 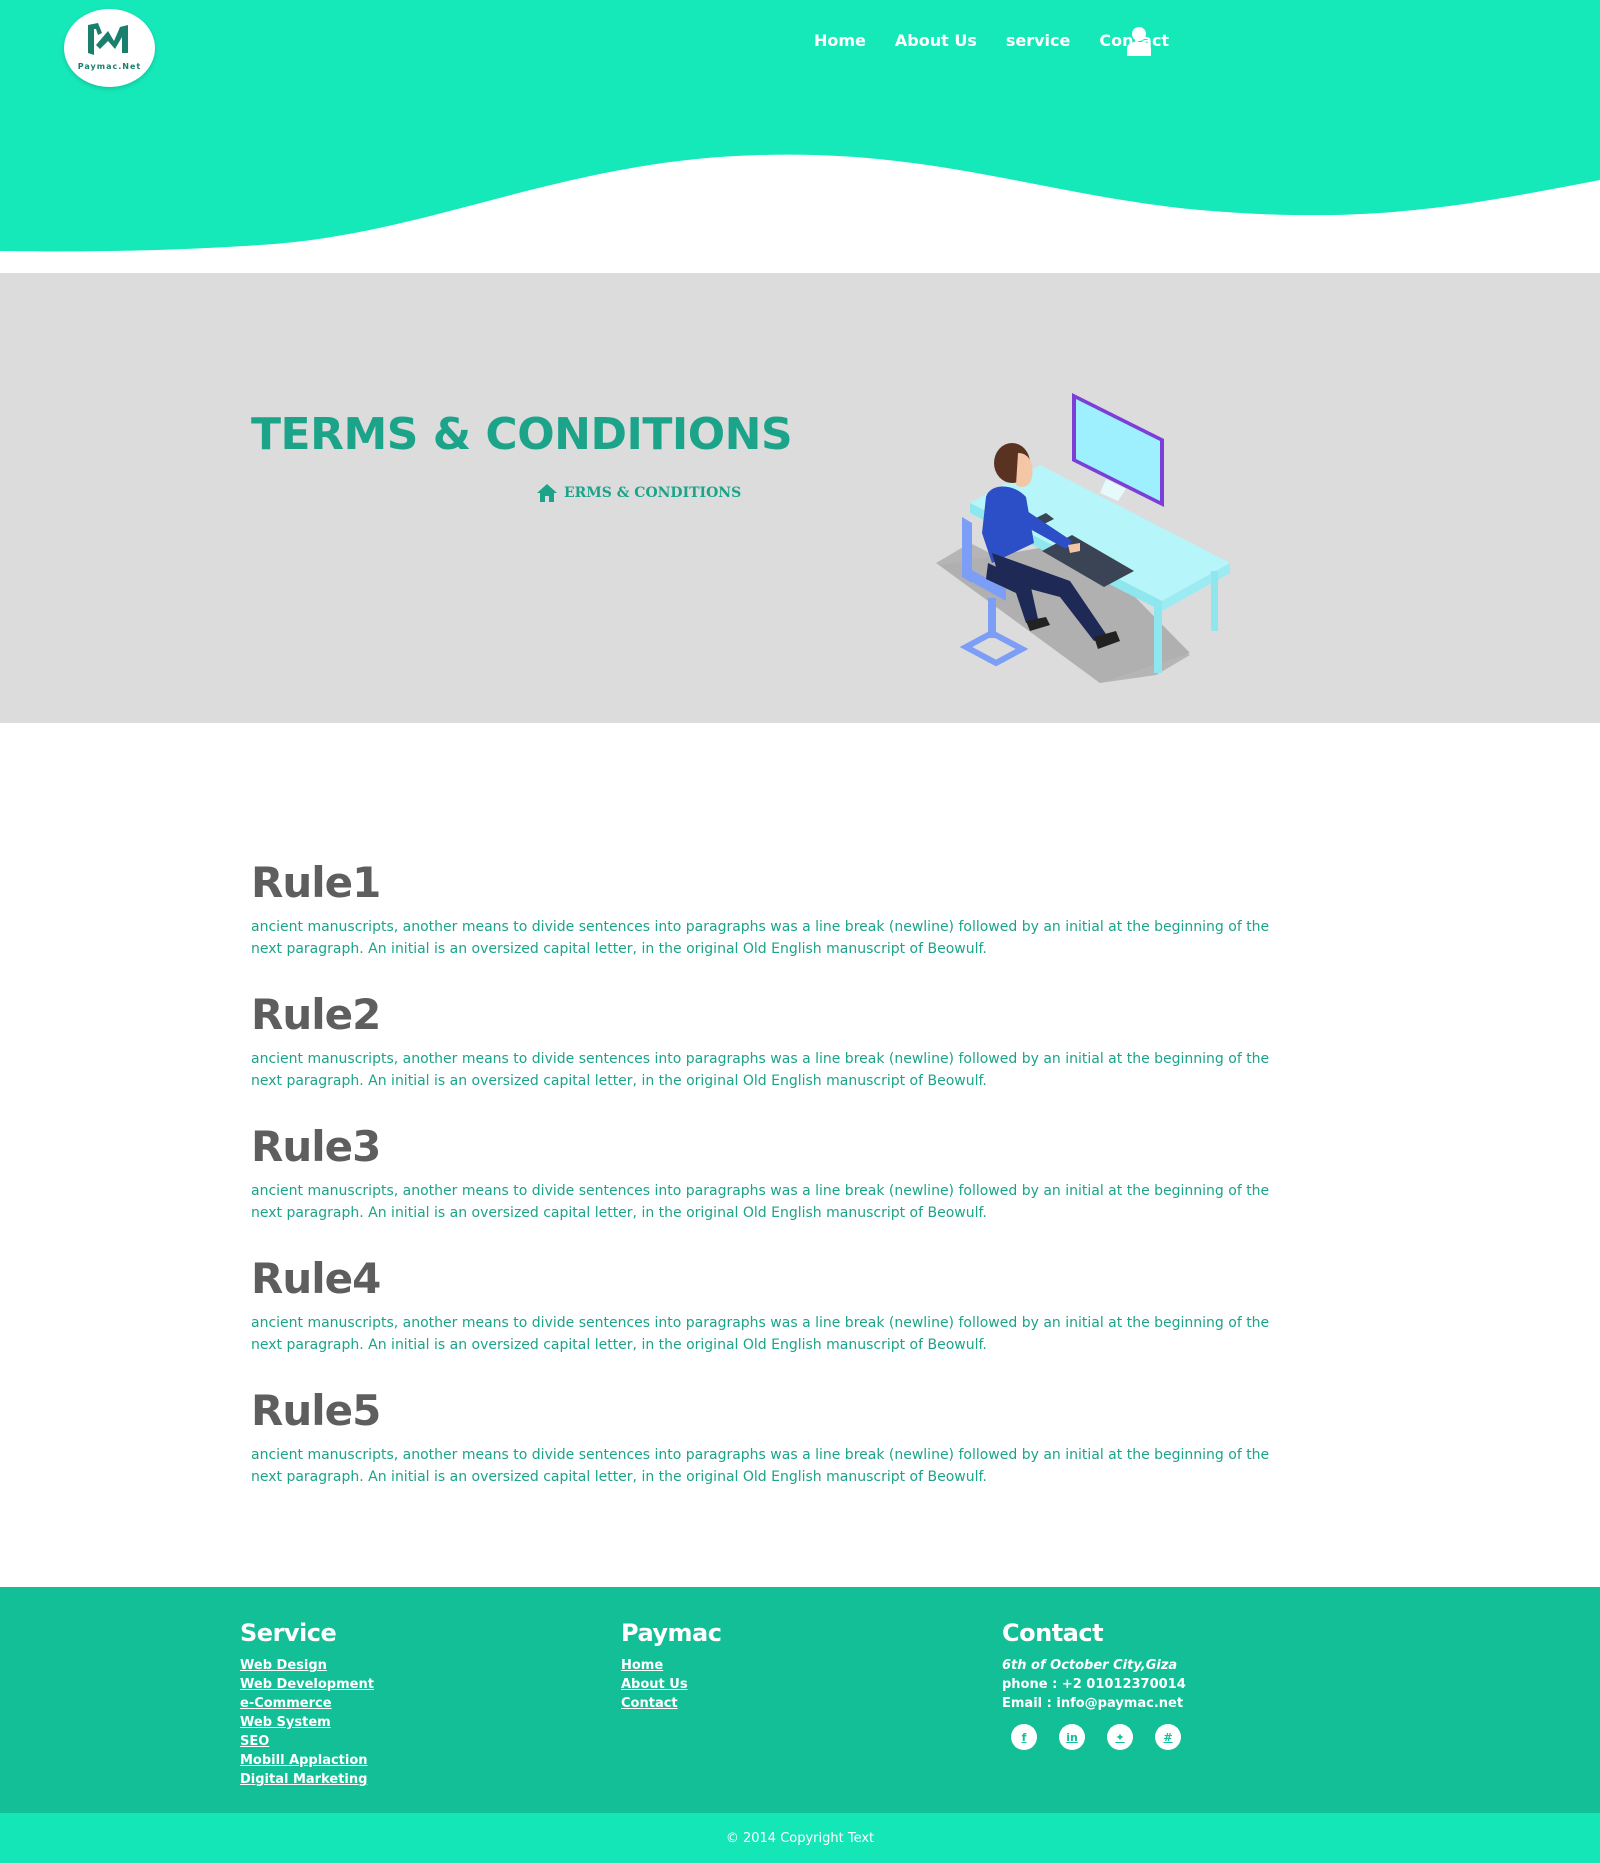 What do you see at coordinates (307, 1665) in the screenshot?
I see `footer-link-web-design: Web Design` at bounding box center [307, 1665].